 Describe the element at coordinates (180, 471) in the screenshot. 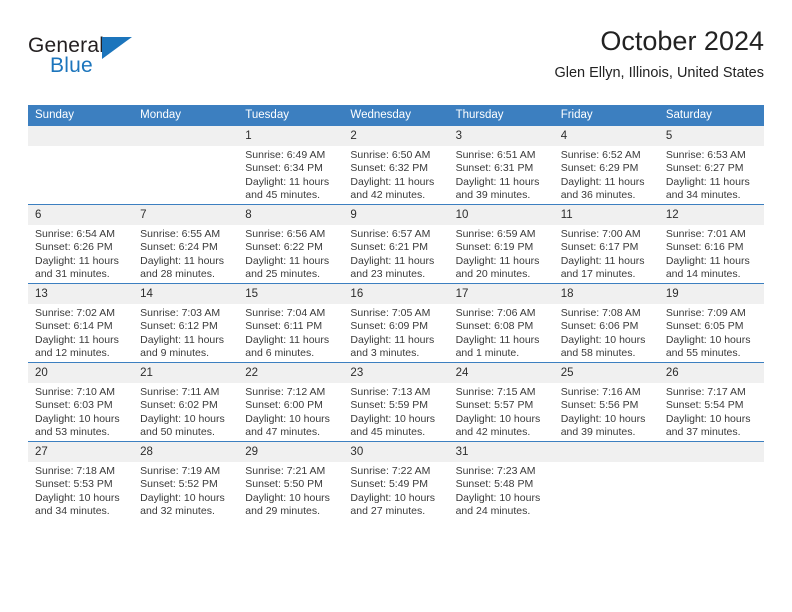

I see `sunrise-text: Sunrise: 7:19 AM` at that location.